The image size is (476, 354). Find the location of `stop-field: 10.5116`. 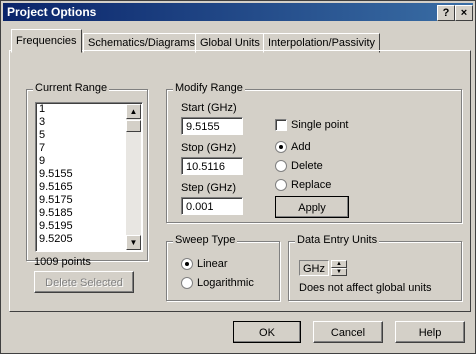

stop-field: 10.5116 is located at coordinates (212, 166).